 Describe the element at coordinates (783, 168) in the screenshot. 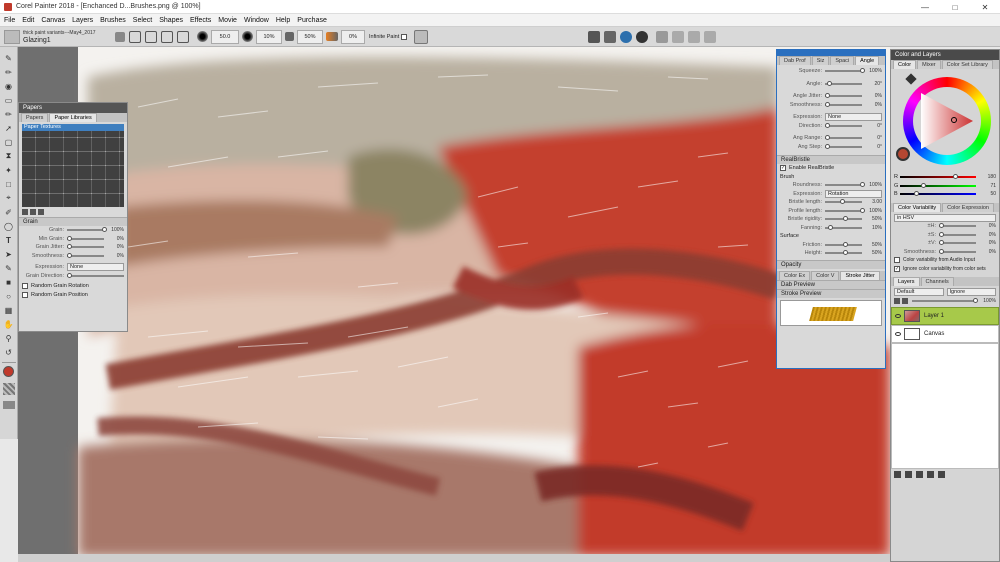

I see `enable-realbristle-checkbox: ✓` at that location.